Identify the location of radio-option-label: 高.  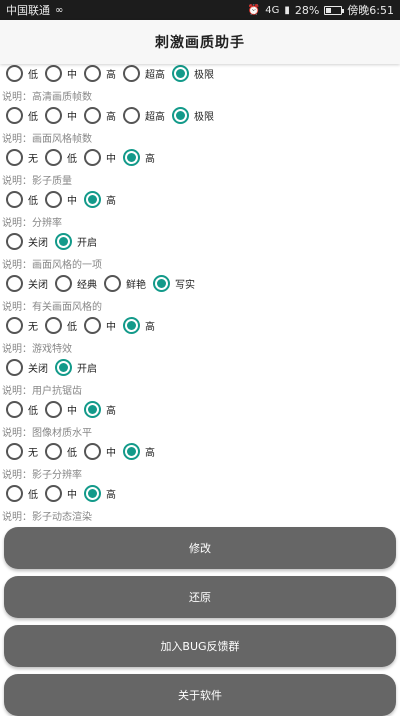
(111, 411).